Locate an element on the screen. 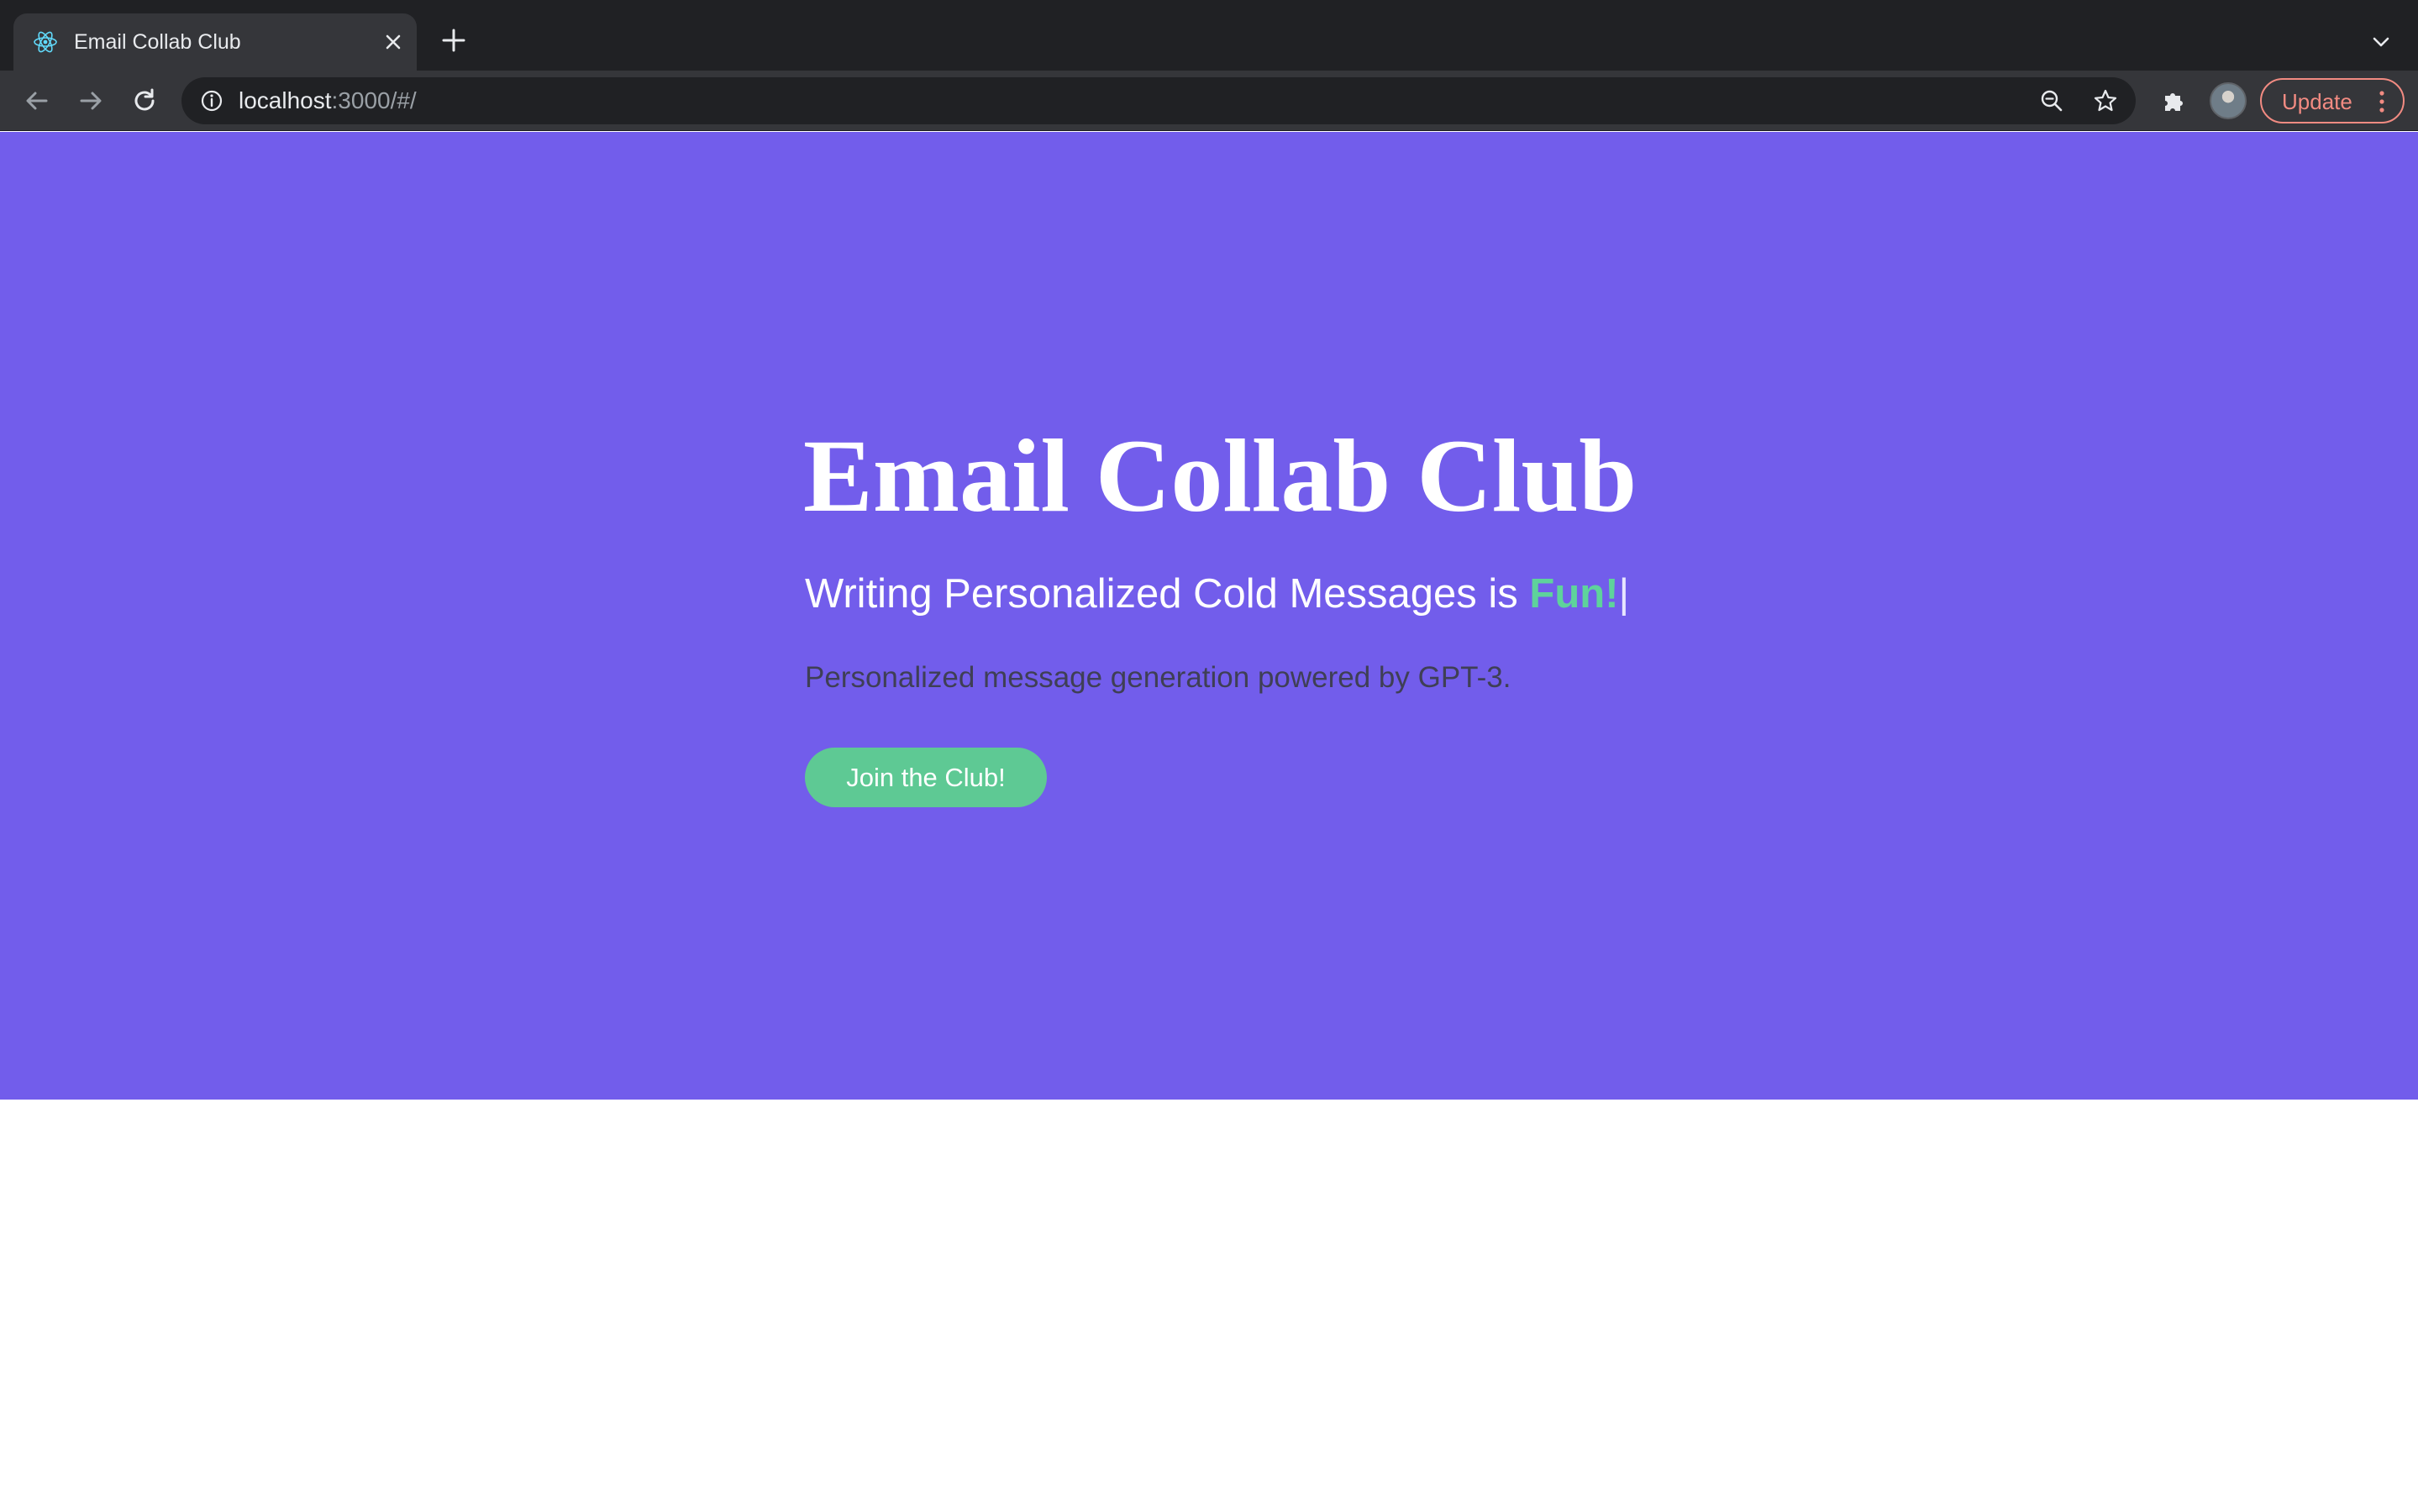  react-atom-icon is located at coordinates (45, 42).